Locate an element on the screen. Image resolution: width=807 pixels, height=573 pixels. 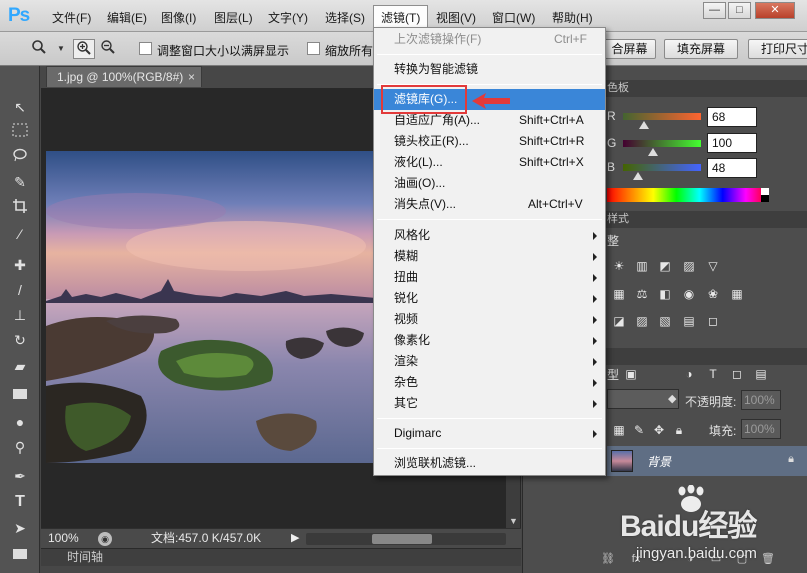
green-slider-track is located at coordinates (662, 143).